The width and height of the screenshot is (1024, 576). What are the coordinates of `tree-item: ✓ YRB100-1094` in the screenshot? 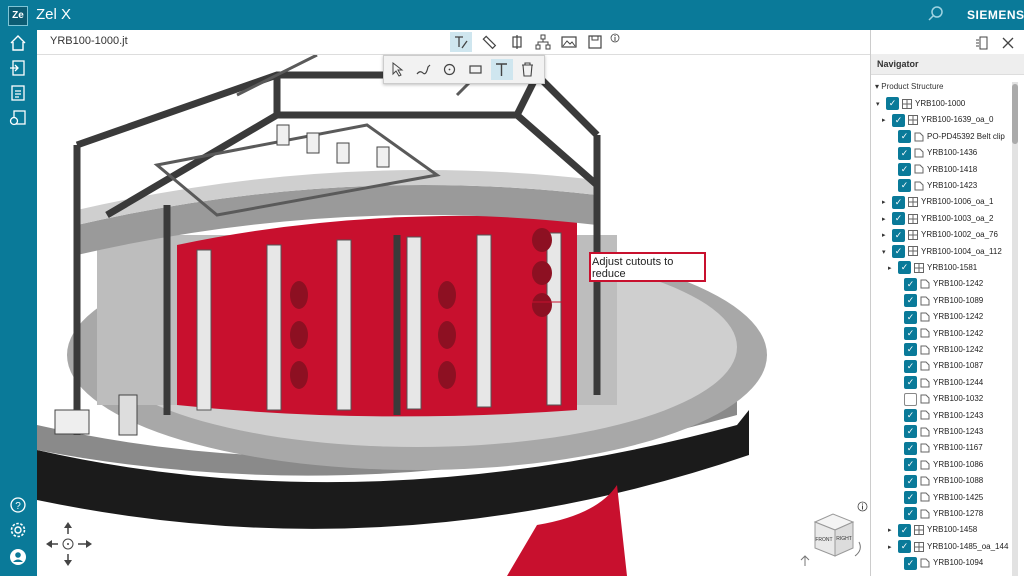 It's located at (938, 563).